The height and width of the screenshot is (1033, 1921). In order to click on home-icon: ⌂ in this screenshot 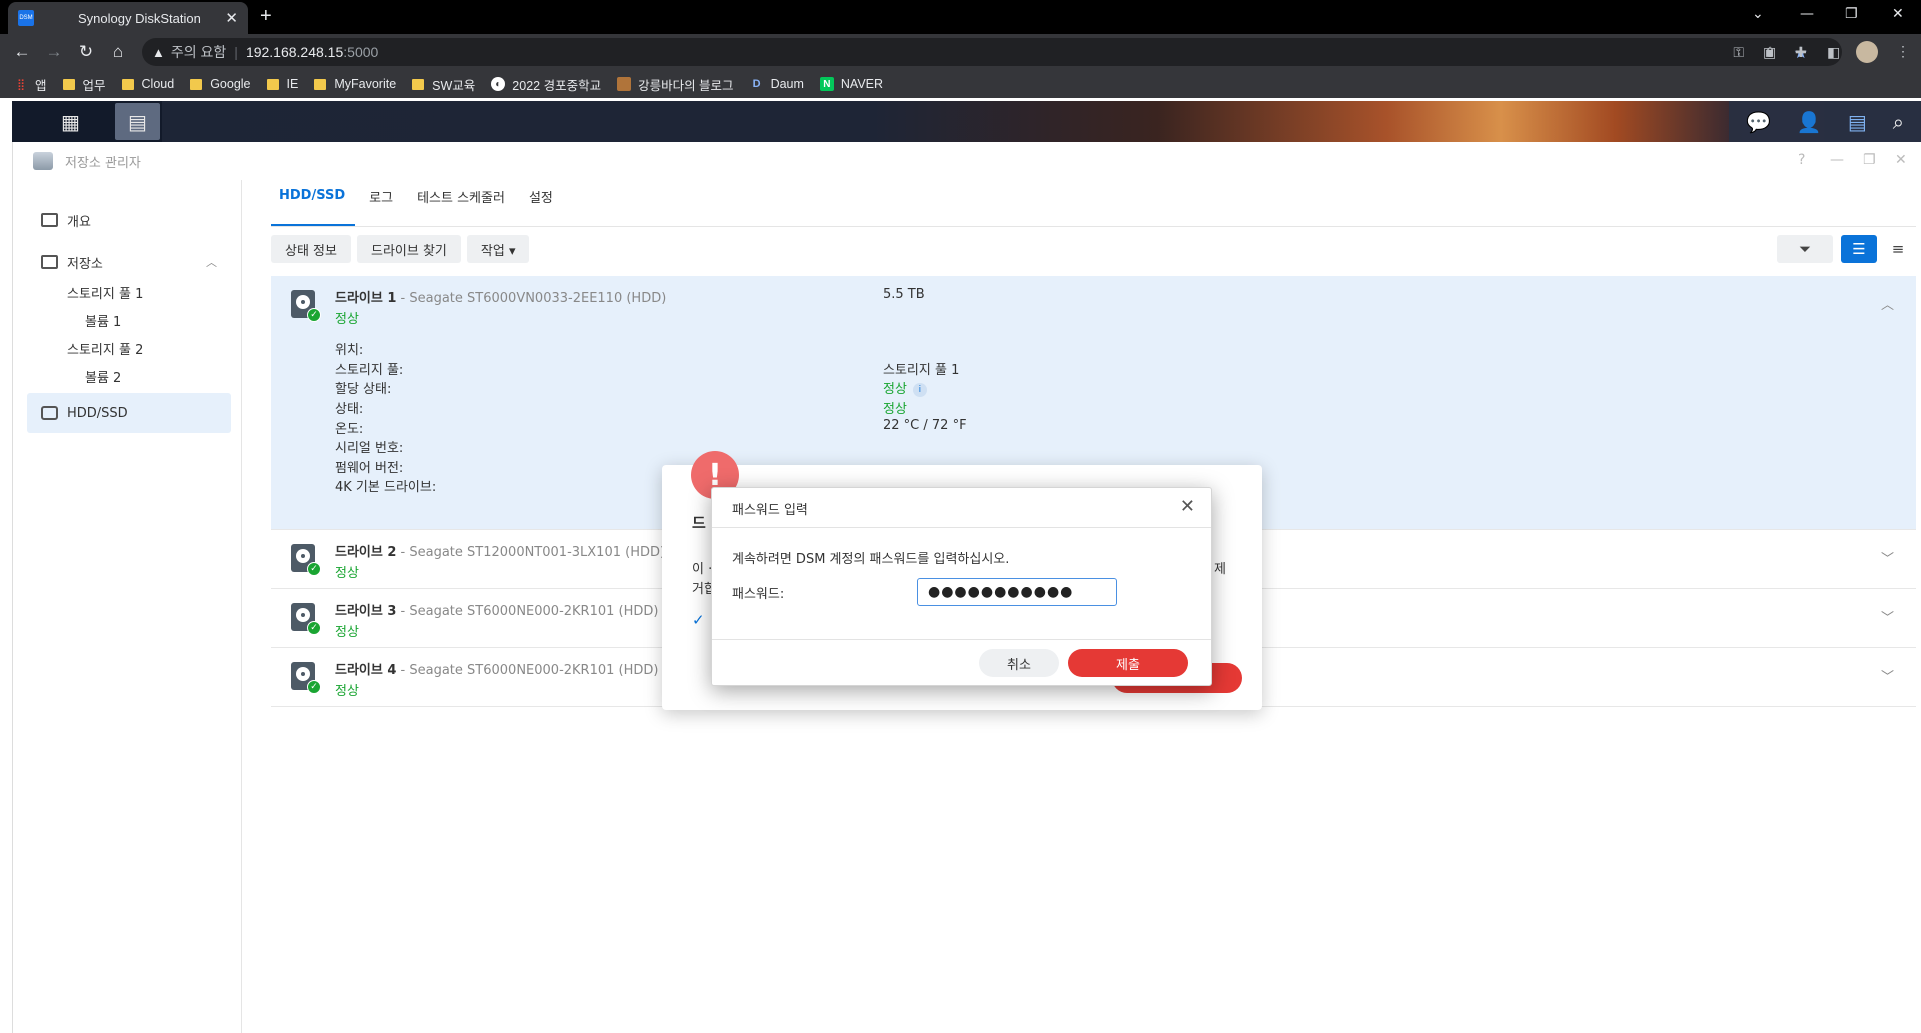, I will do `click(118, 52)`.